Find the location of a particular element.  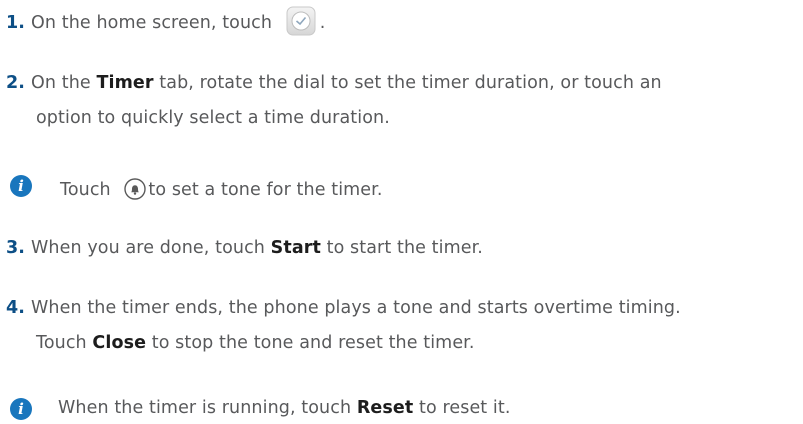

note-text: to reset it. is located at coordinates (465, 408).